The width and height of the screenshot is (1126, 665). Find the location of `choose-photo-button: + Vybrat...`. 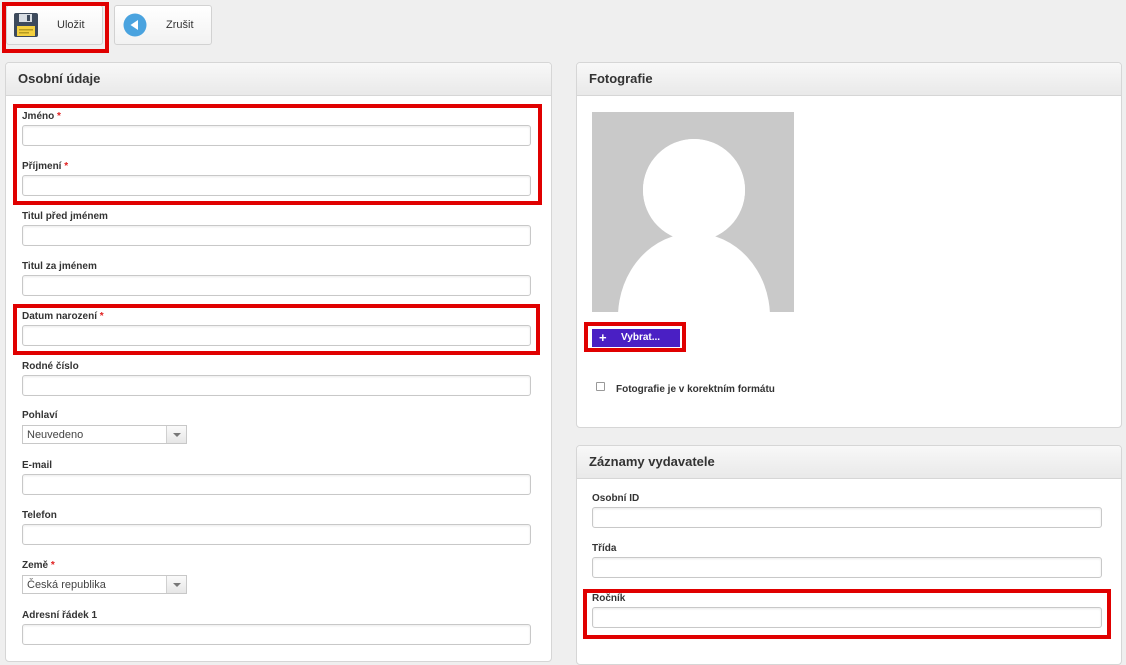

choose-photo-button: + Vybrat... is located at coordinates (636, 338).